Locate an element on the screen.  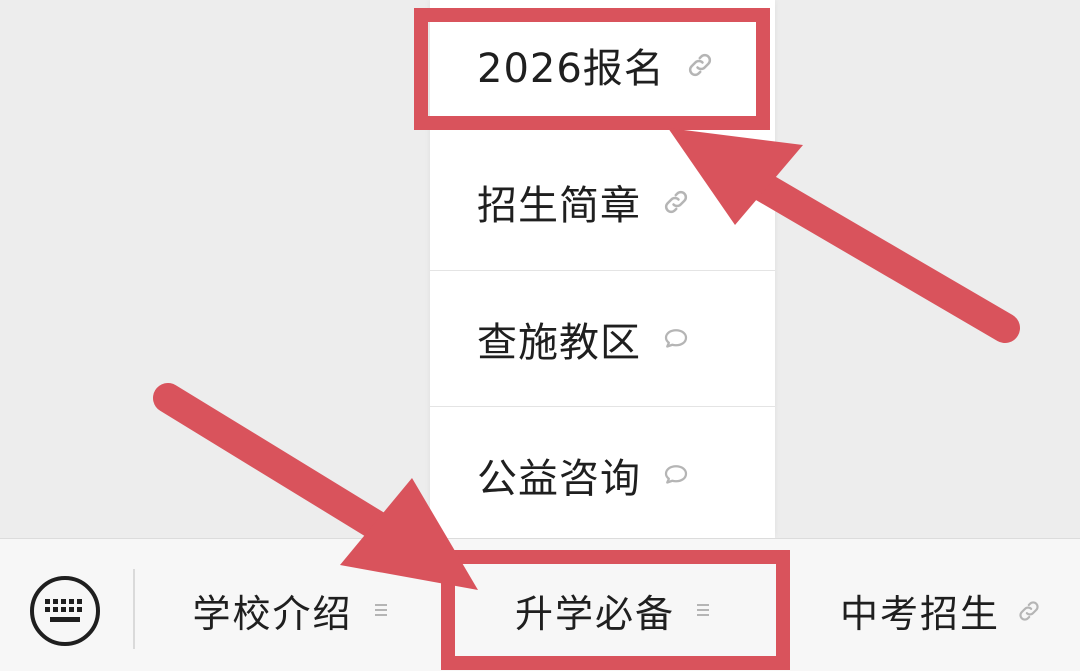
menu-item-label: 招生简章 is located at coordinates (559, 206).